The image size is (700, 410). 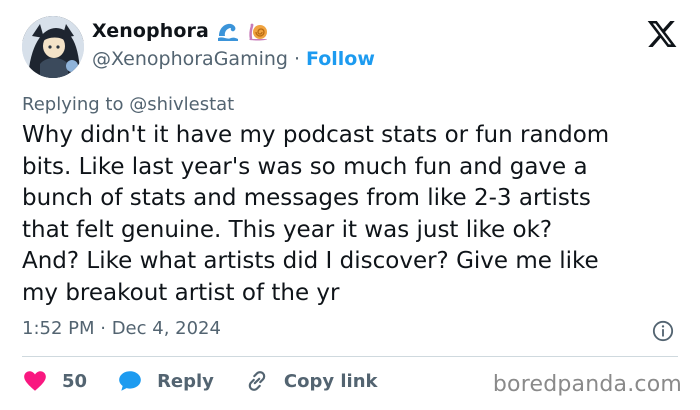 I want to click on reply-button: Reply, so click(x=165, y=381).